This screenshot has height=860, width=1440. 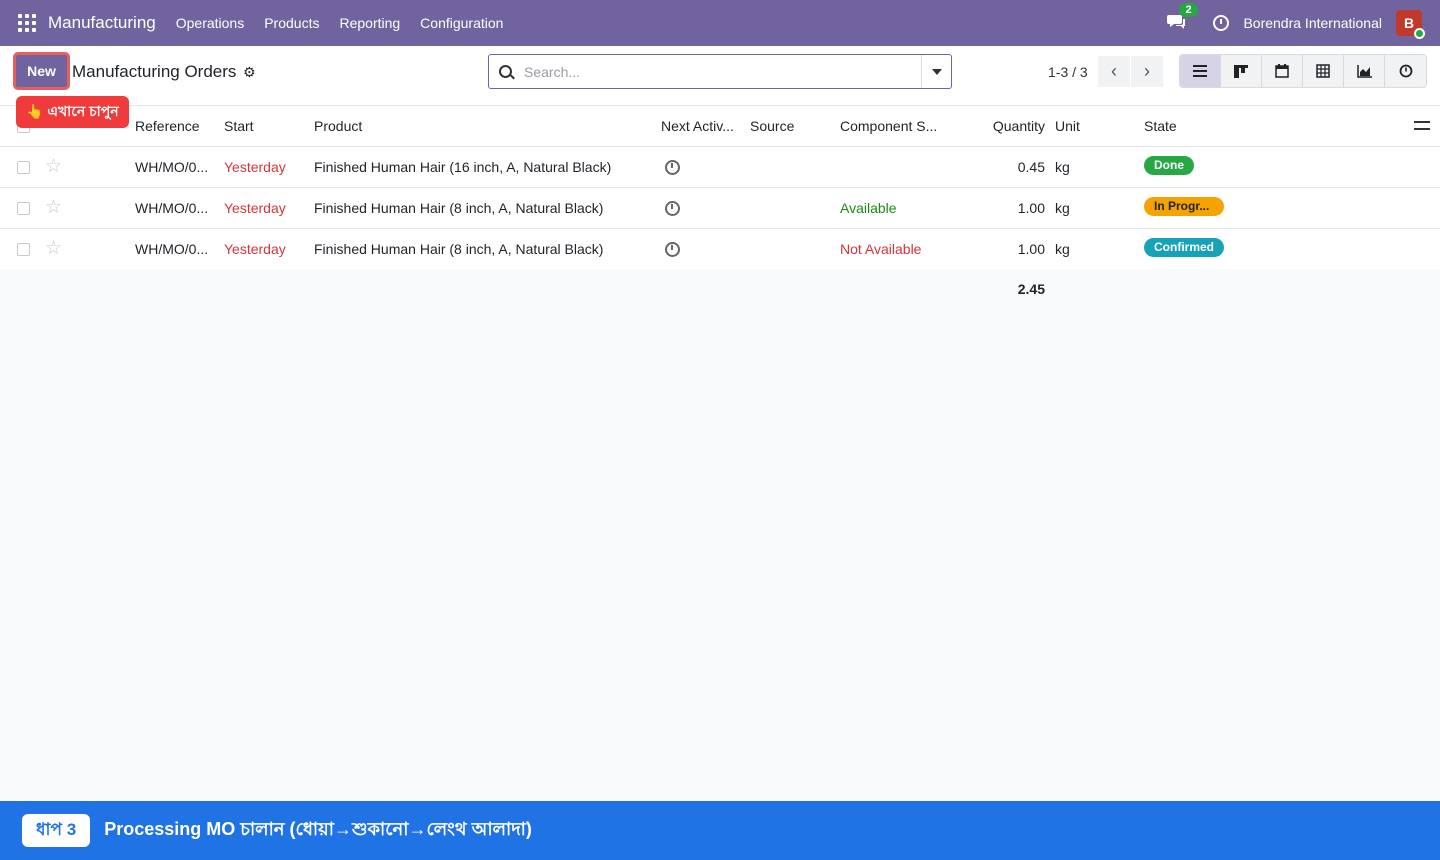 I want to click on column-reference: Reference, so click(x=167, y=126).